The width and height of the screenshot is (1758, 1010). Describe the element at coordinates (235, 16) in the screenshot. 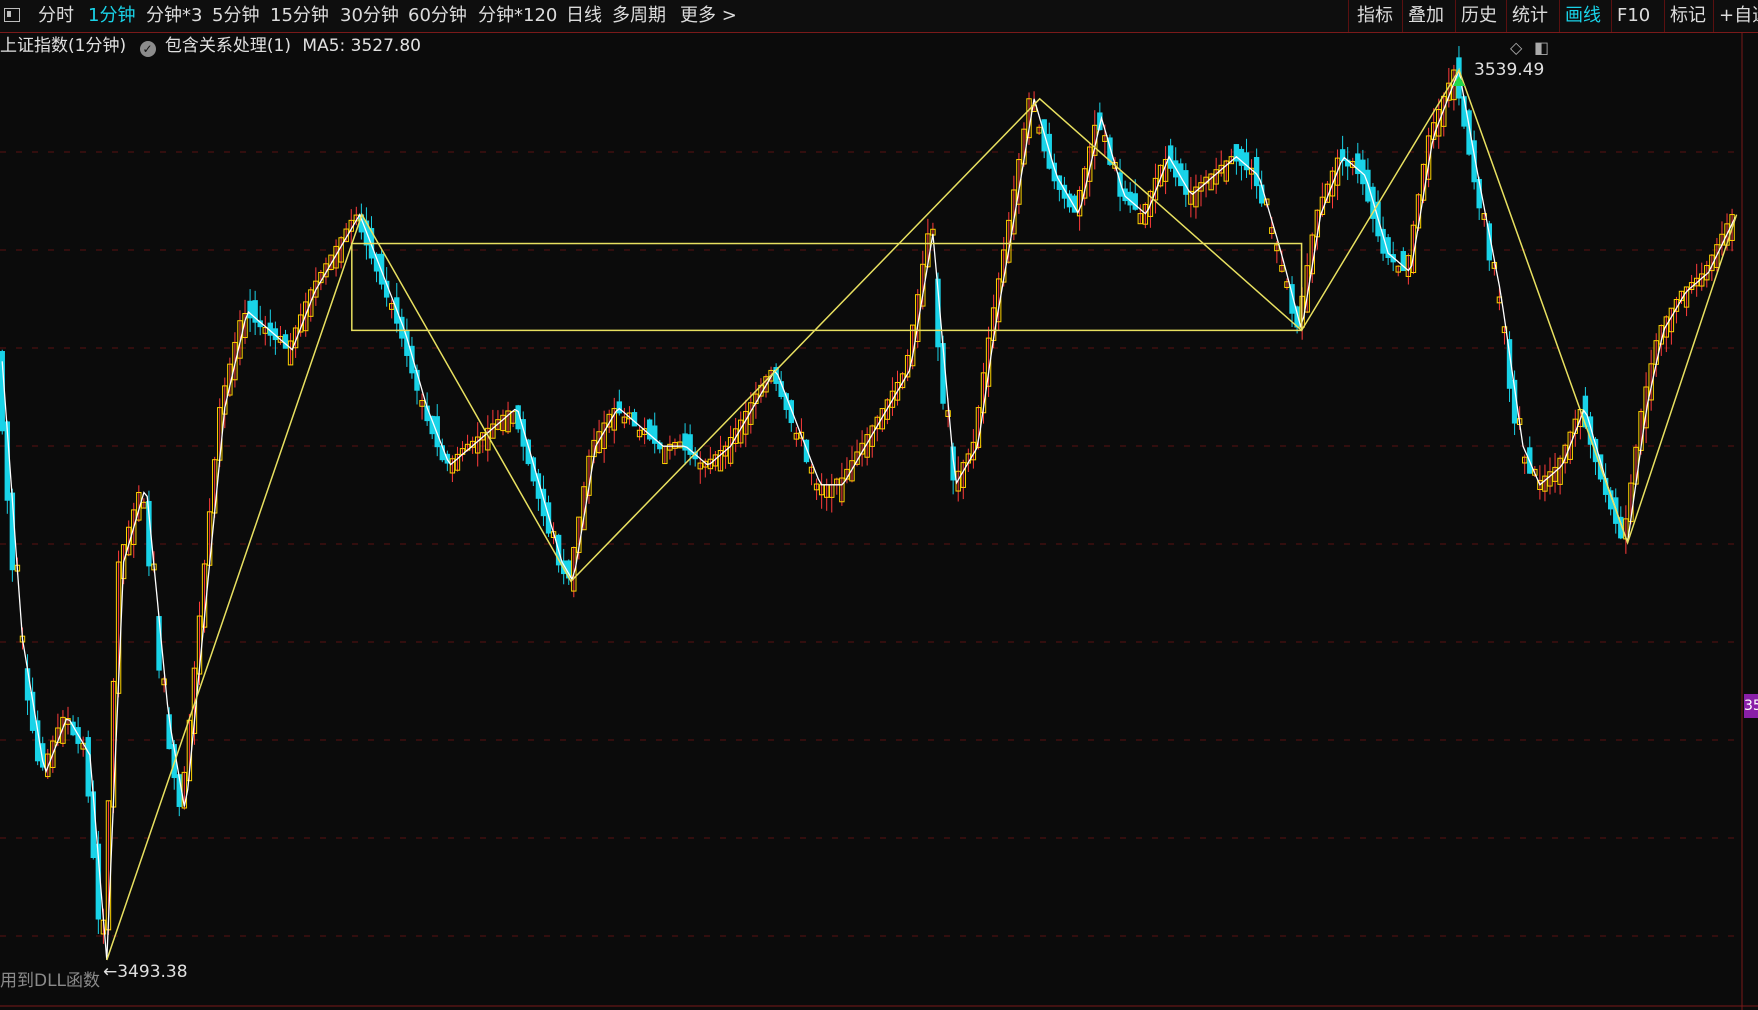

I see `period-tab-3: 5分钟` at that location.